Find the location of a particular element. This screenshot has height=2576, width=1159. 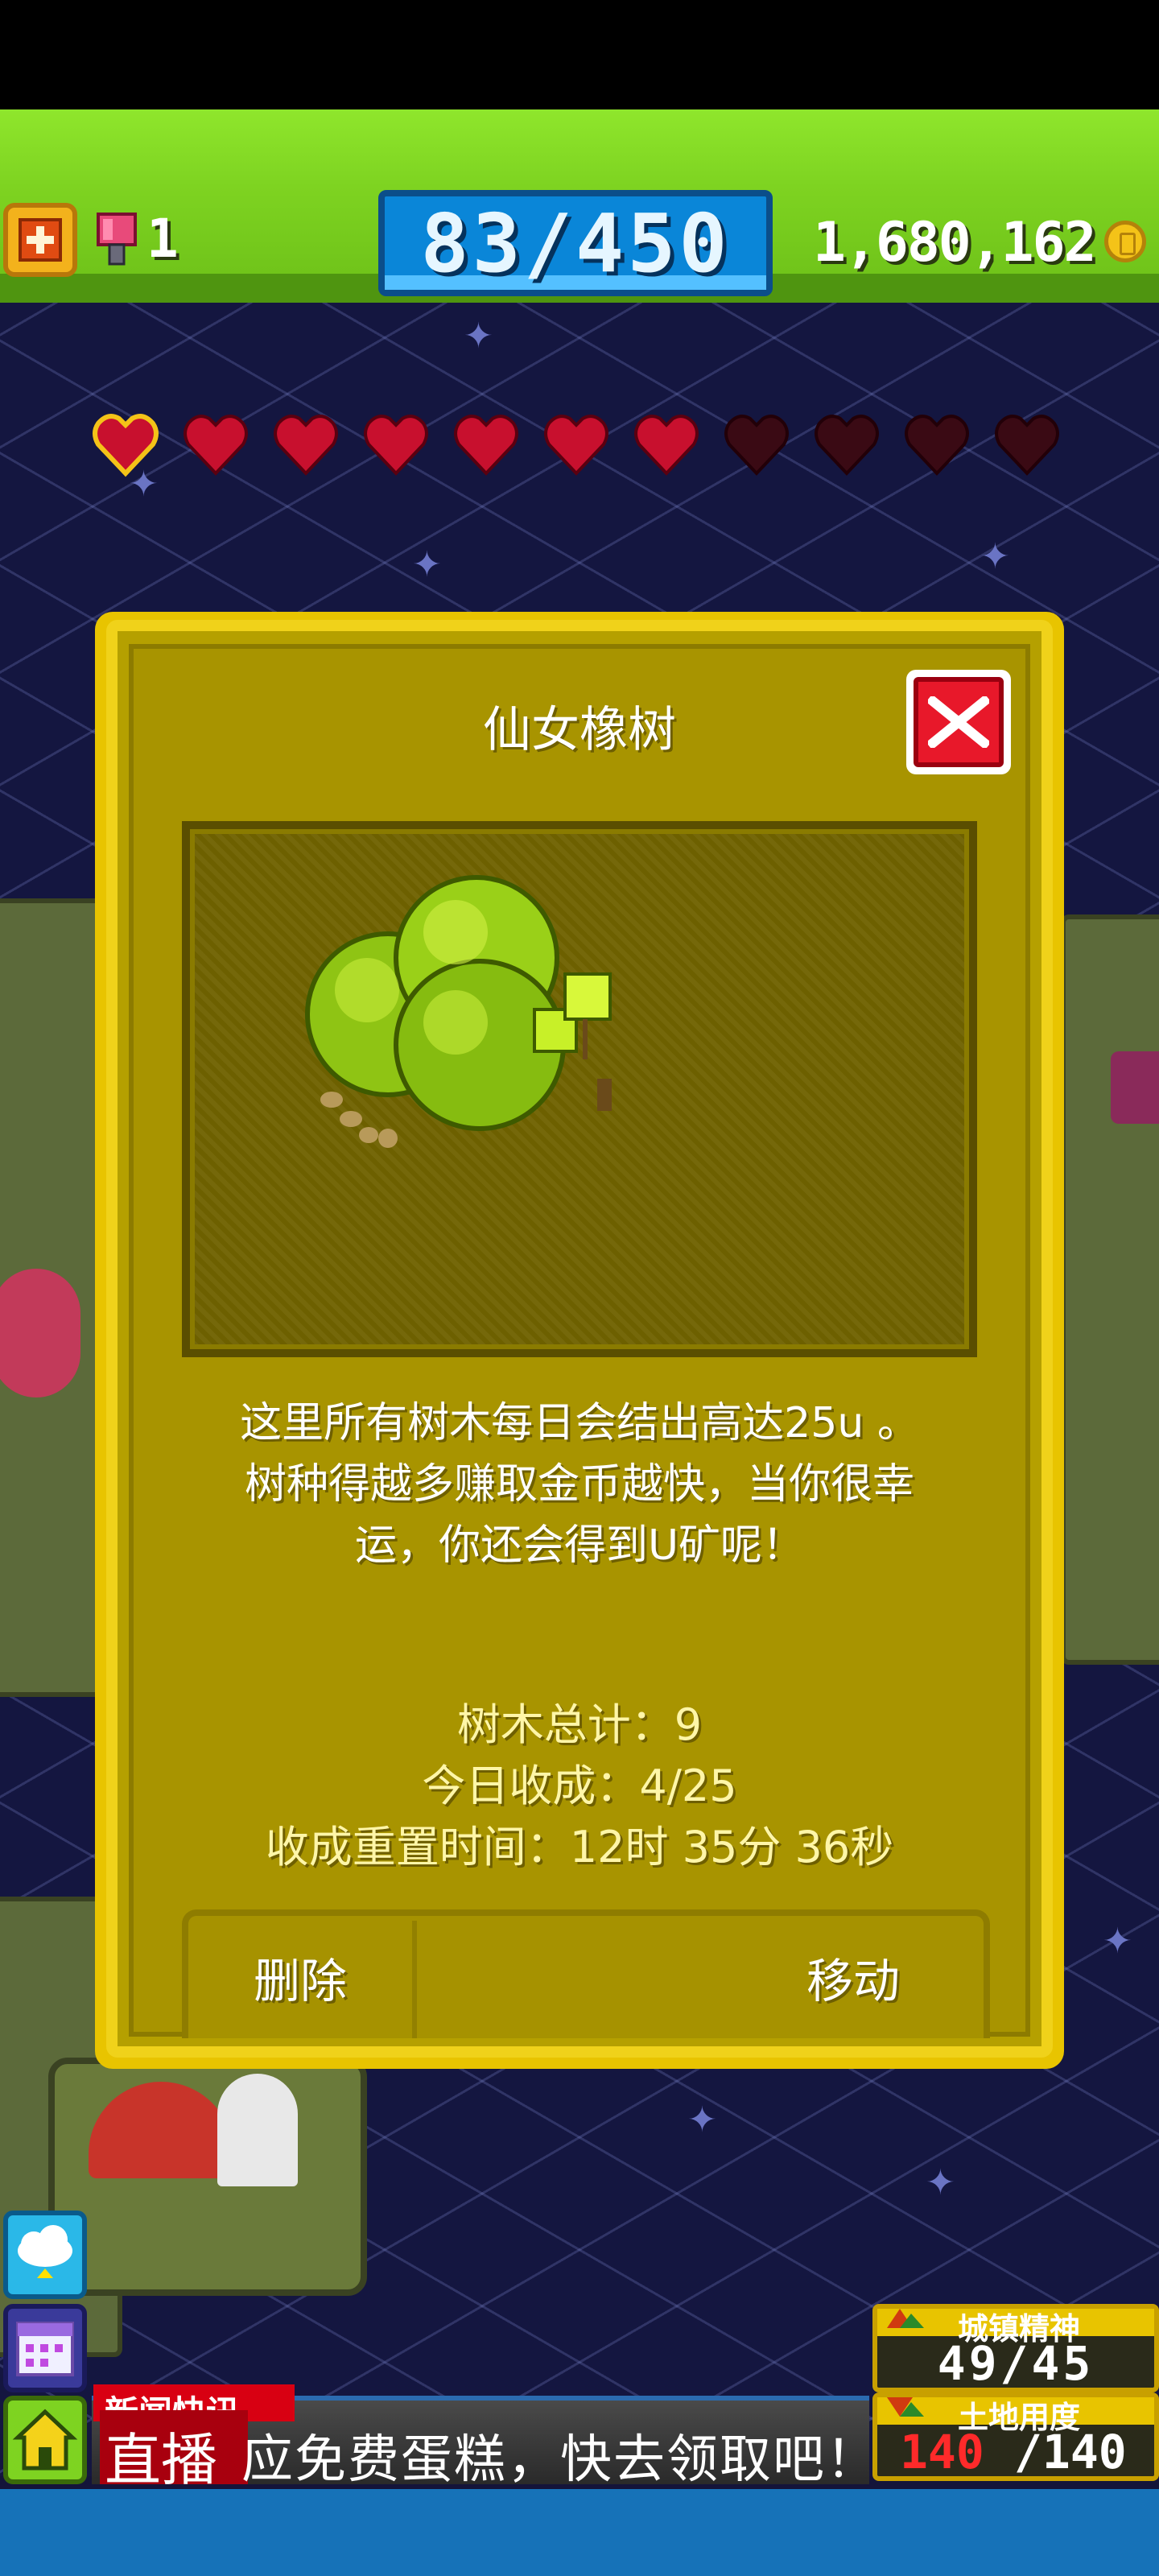

fairy-oak-tree-icon is located at coordinates (459, 1011).